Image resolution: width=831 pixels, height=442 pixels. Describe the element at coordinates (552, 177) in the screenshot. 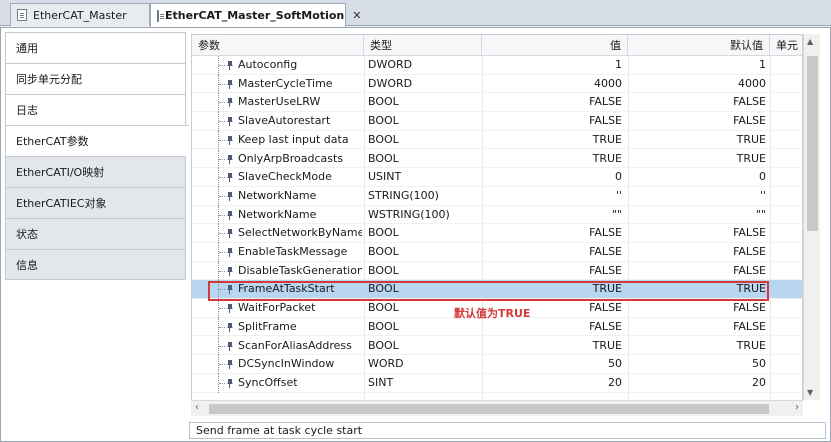

I see `param-value-cell: 0` at that location.